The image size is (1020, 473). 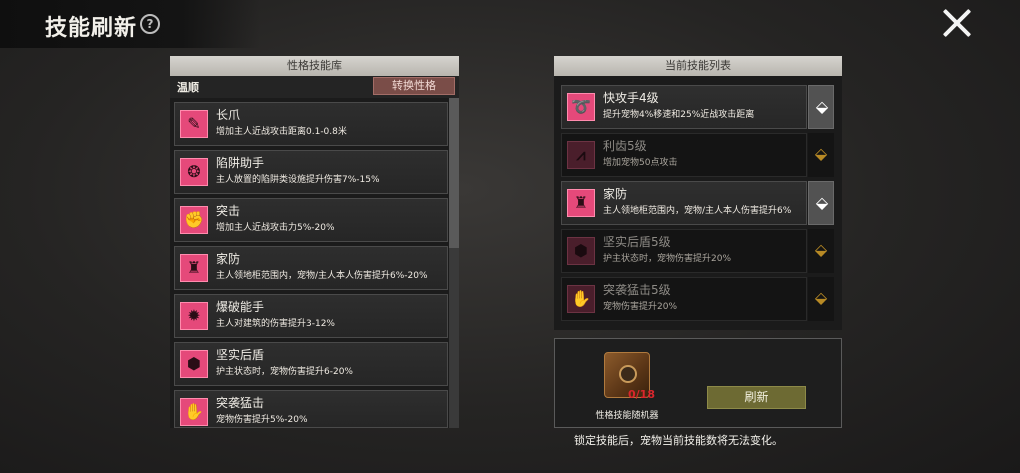 I want to click on skill-desc: 提升宠物4%移速和25%近战攻击距离, so click(x=679, y=115).